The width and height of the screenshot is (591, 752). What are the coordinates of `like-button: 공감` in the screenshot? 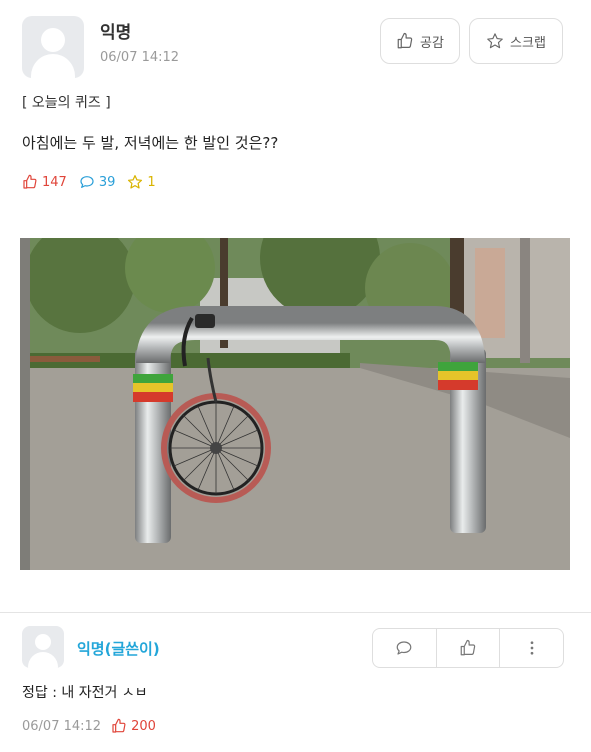 It's located at (420, 41).